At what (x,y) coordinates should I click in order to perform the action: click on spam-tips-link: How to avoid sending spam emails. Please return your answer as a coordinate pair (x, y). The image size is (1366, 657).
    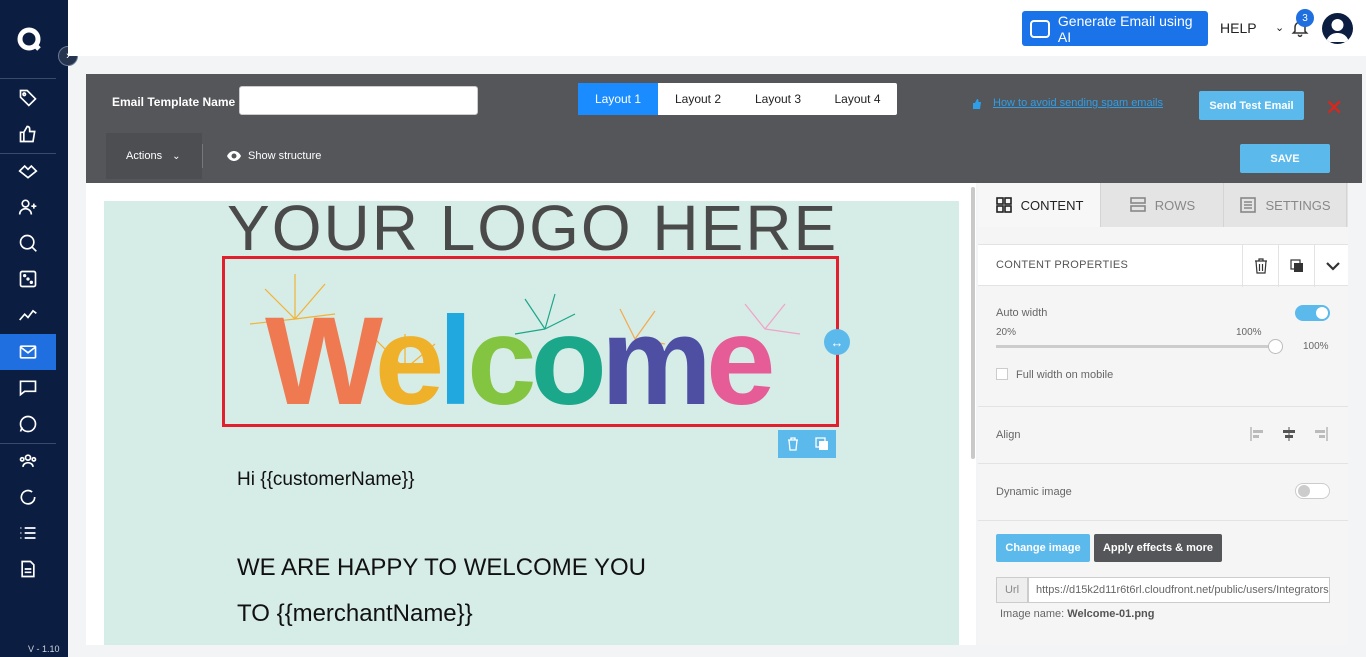
    Looking at the image, I should click on (1078, 103).